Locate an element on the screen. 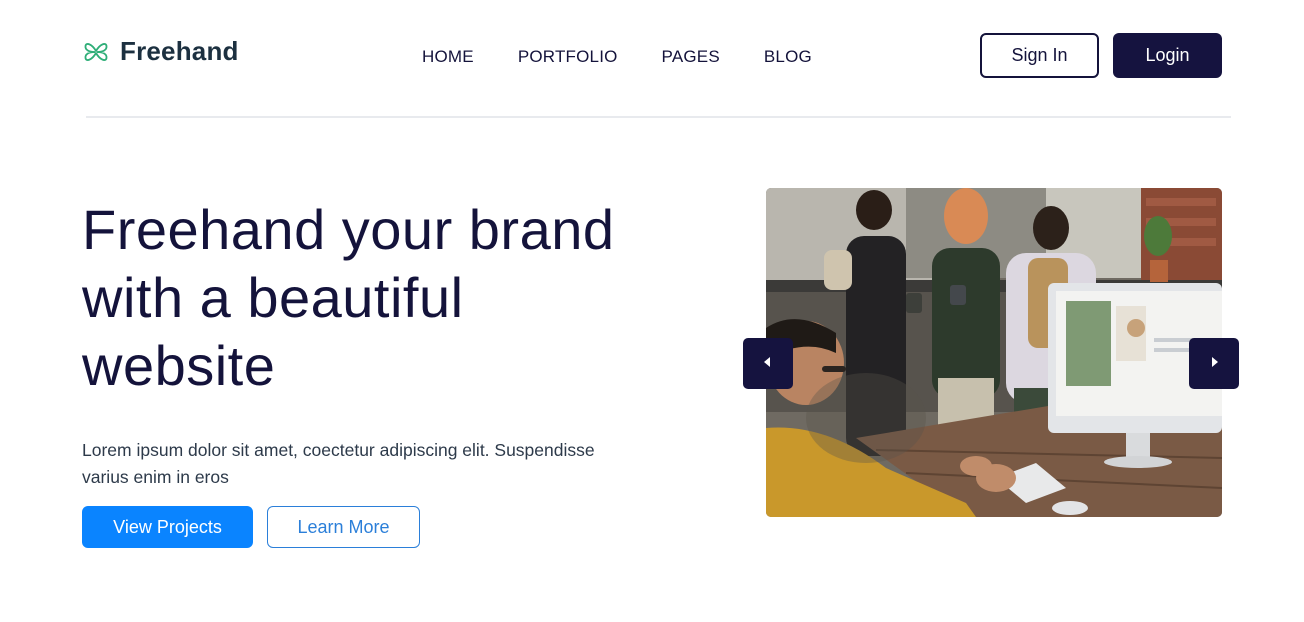 Image resolution: width=1304 pixels, height=622 pixels. login-button: Login is located at coordinates (1167, 55).